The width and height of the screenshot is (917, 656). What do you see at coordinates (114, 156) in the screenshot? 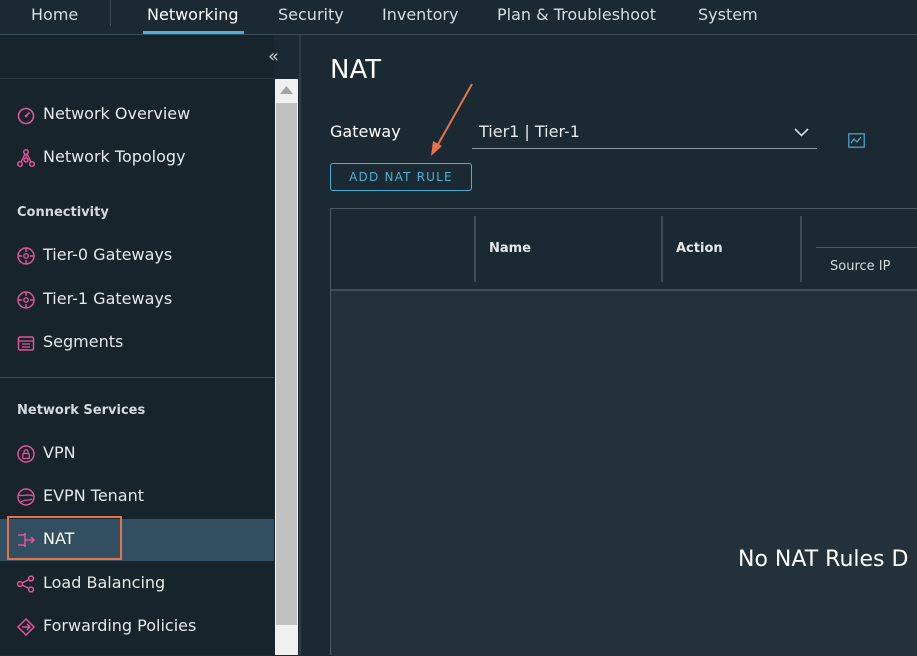
I see `sidebar-item-label: Network Topology` at bounding box center [114, 156].